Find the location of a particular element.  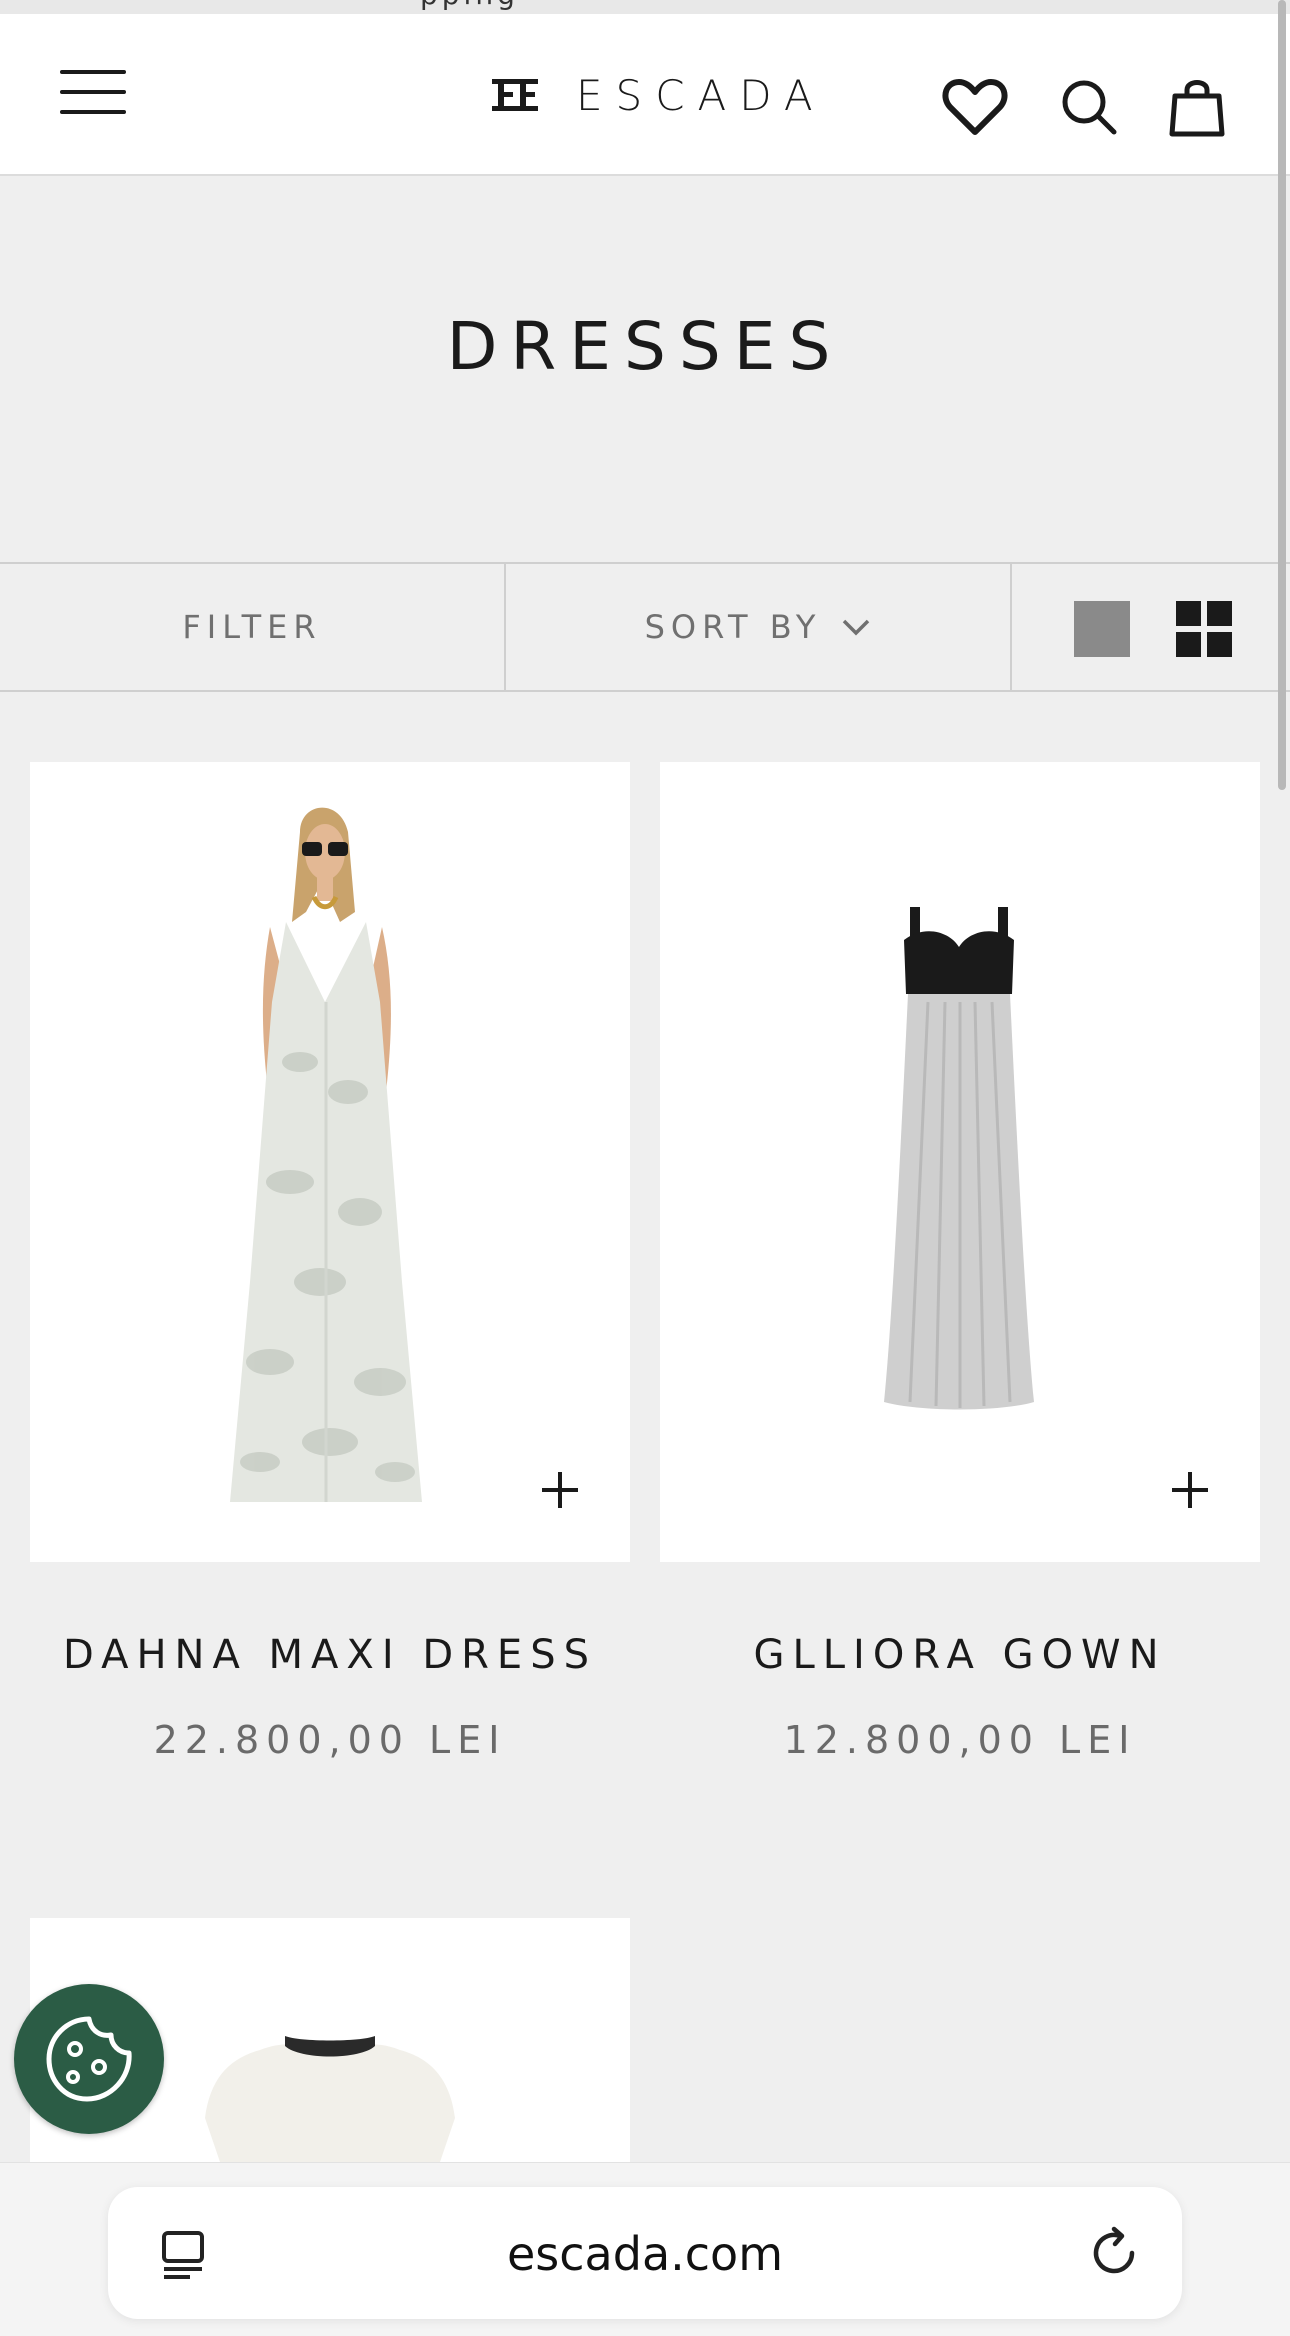

logo-mark-icon is located at coordinates (515, 95).